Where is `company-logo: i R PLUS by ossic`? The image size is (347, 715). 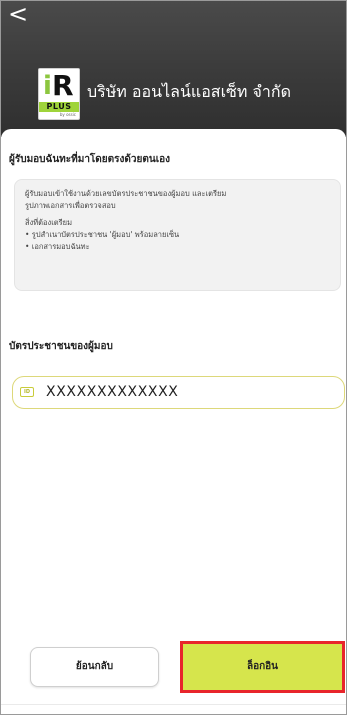 company-logo: i R PLUS by ossic is located at coordinates (59, 94).